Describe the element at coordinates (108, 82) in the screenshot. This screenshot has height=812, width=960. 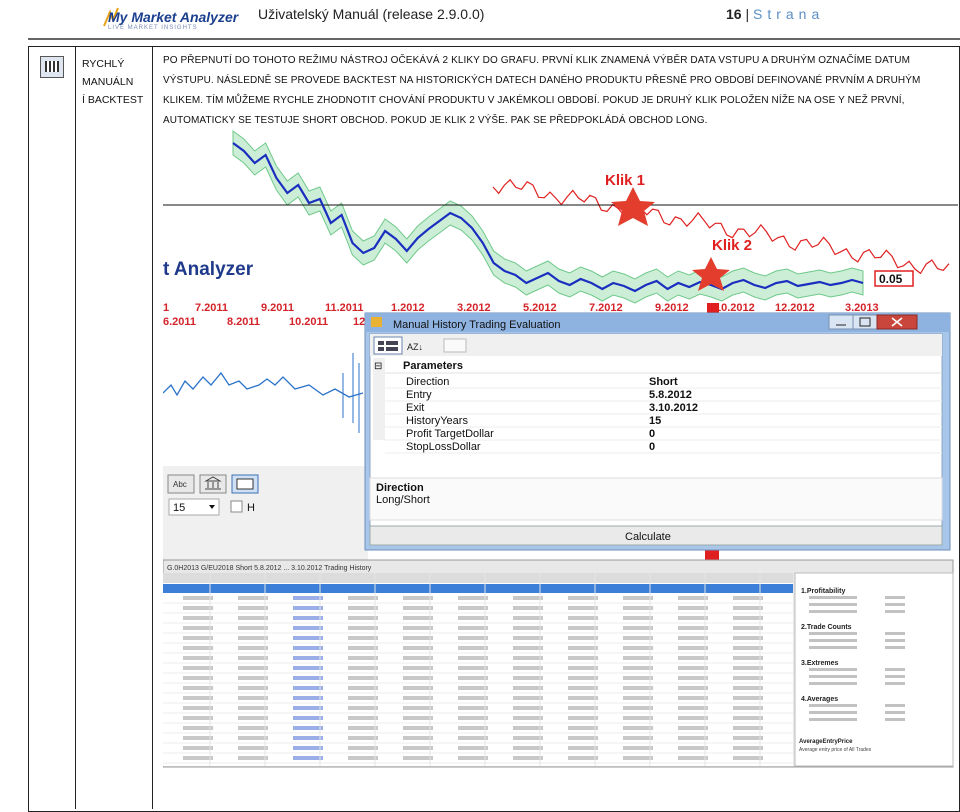
I see `section-label-line: MANUÁLN` at that location.